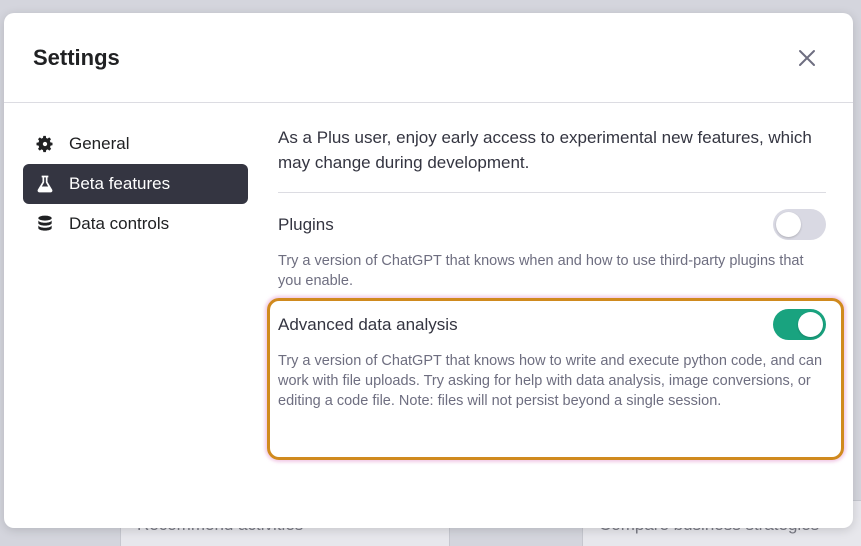 This screenshot has width=861, height=546. I want to click on plugins-toggle, so click(799, 224).